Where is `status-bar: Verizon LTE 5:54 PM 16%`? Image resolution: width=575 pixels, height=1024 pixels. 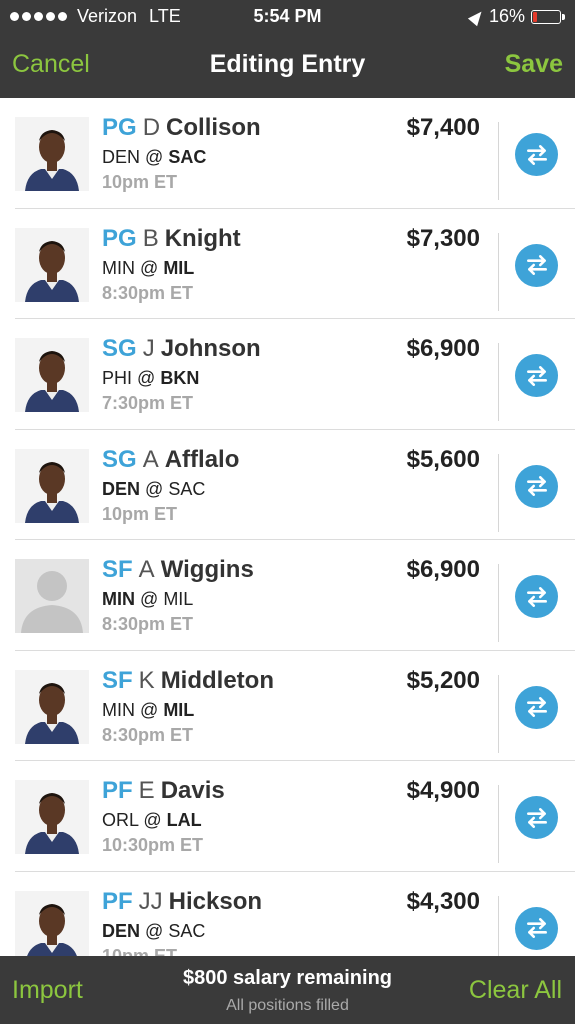 status-bar: Verizon LTE 5:54 PM 16% is located at coordinates (287, 17).